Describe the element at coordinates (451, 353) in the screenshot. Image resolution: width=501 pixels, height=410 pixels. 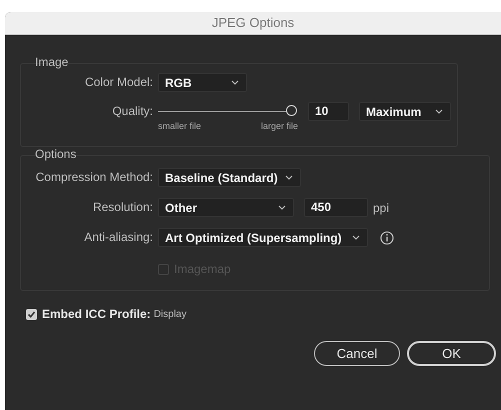
I see `button: OK` at that location.